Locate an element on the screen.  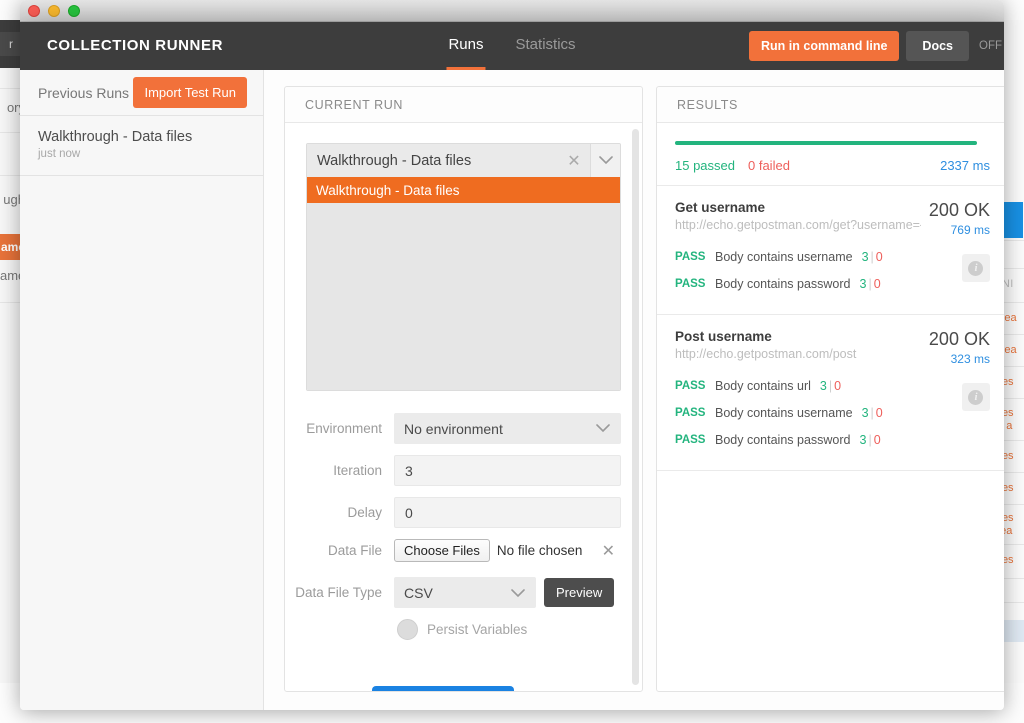
sidebar-header: Previous Runs Import Test Run is located at coordinates (141, 93).